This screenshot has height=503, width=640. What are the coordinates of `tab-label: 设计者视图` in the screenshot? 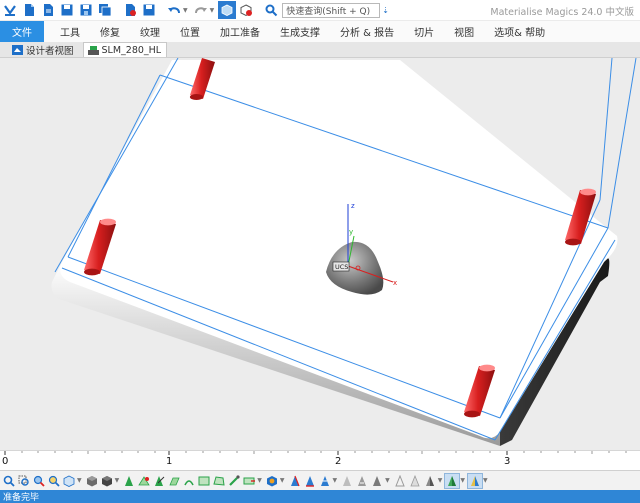 It's located at (50, 51).